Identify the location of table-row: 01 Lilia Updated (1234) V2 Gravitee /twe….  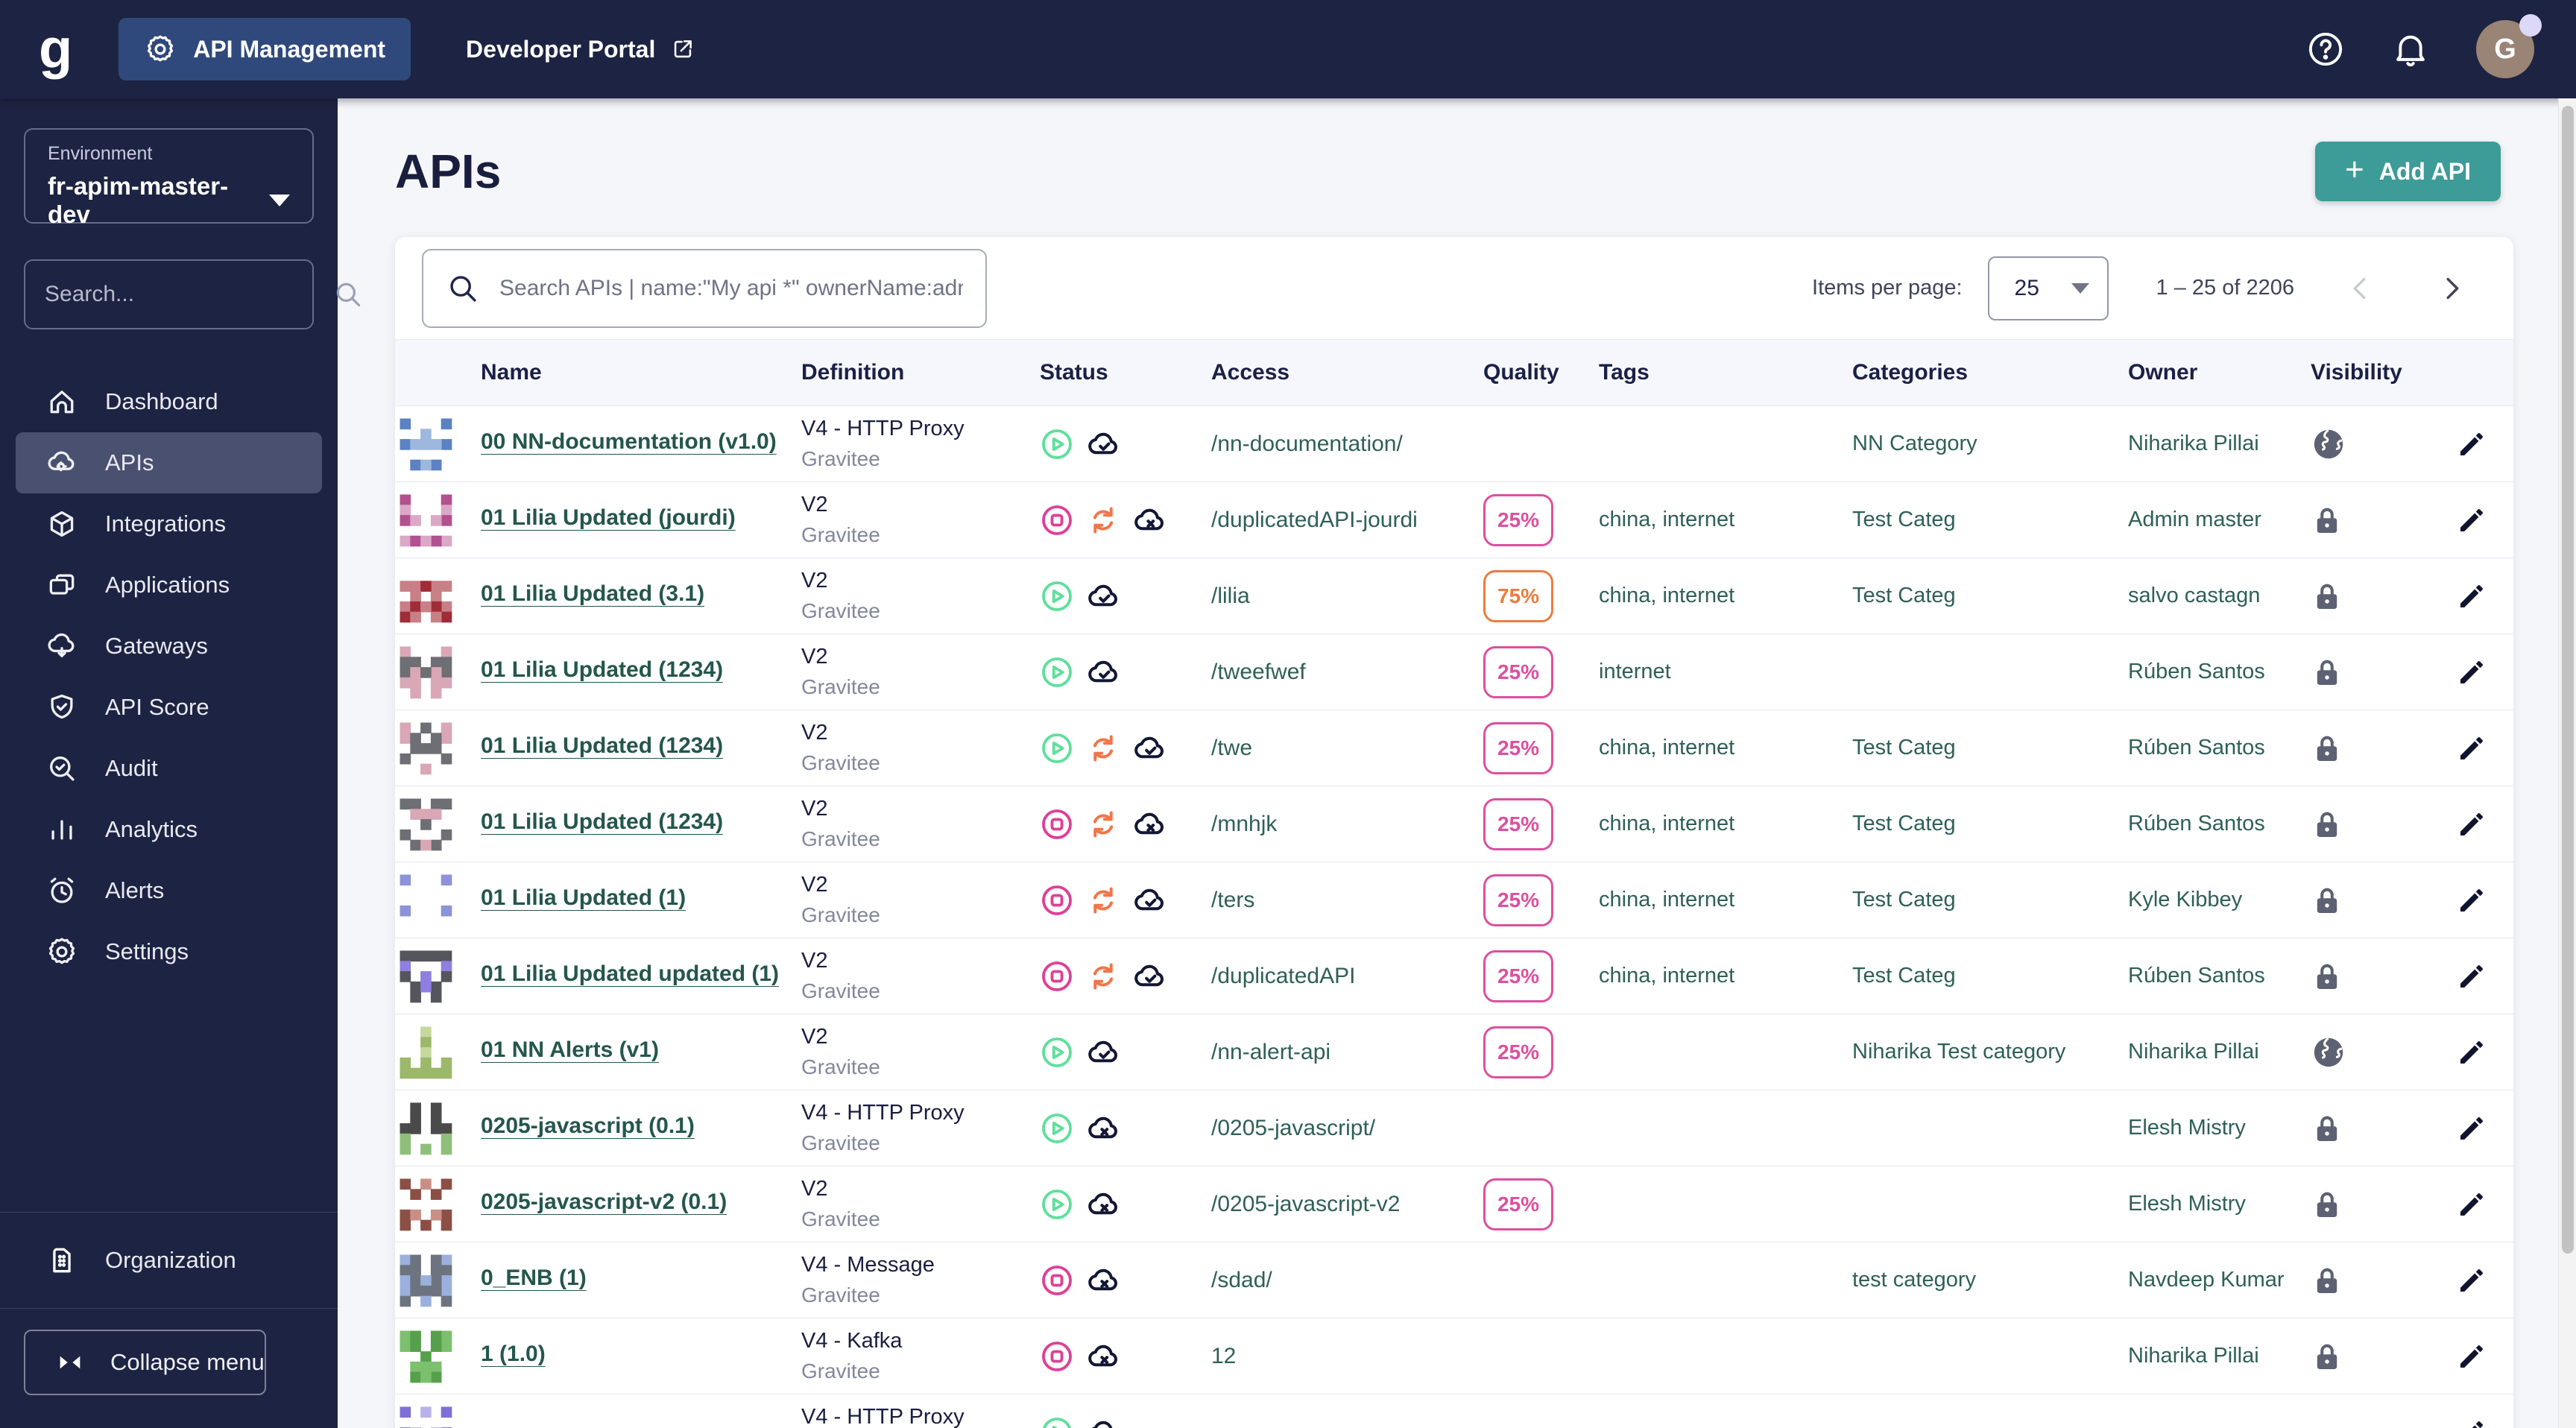
(1454, 748).